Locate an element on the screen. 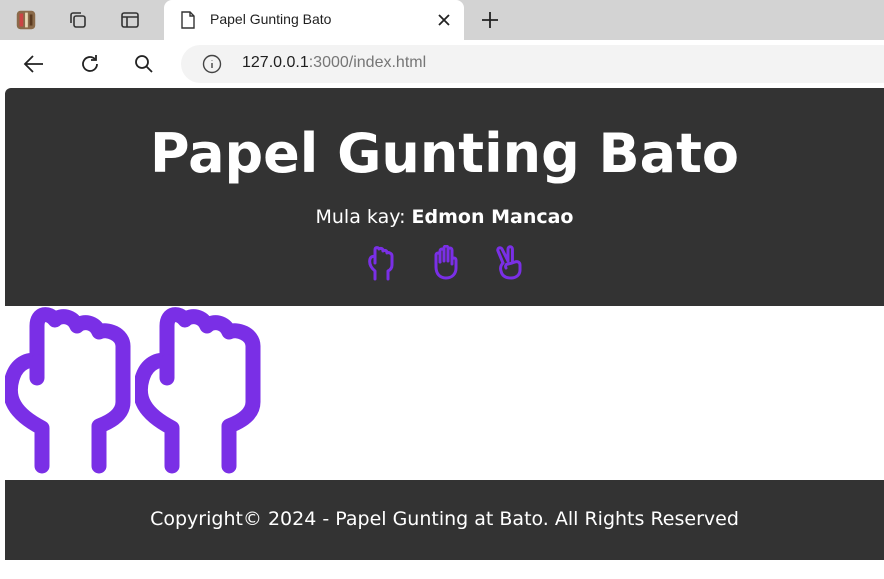 This screenshot has width=884, height=579. back-icon is located at coordinates (34, 64).